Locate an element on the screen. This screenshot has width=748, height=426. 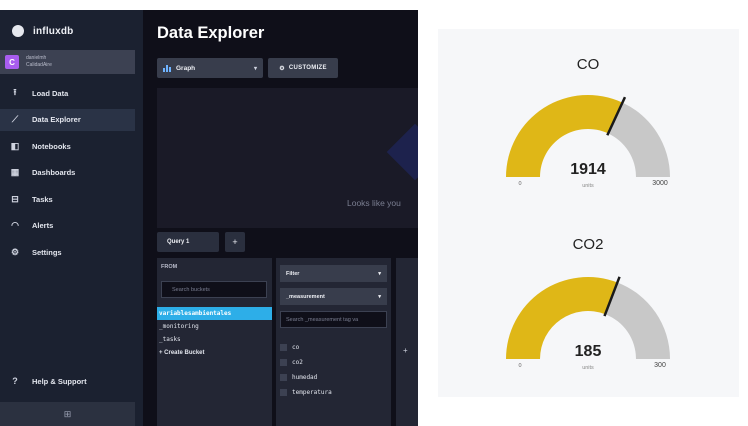
sidebar-item-settings: ⚙ Settings is located at coordinates (67, 252).